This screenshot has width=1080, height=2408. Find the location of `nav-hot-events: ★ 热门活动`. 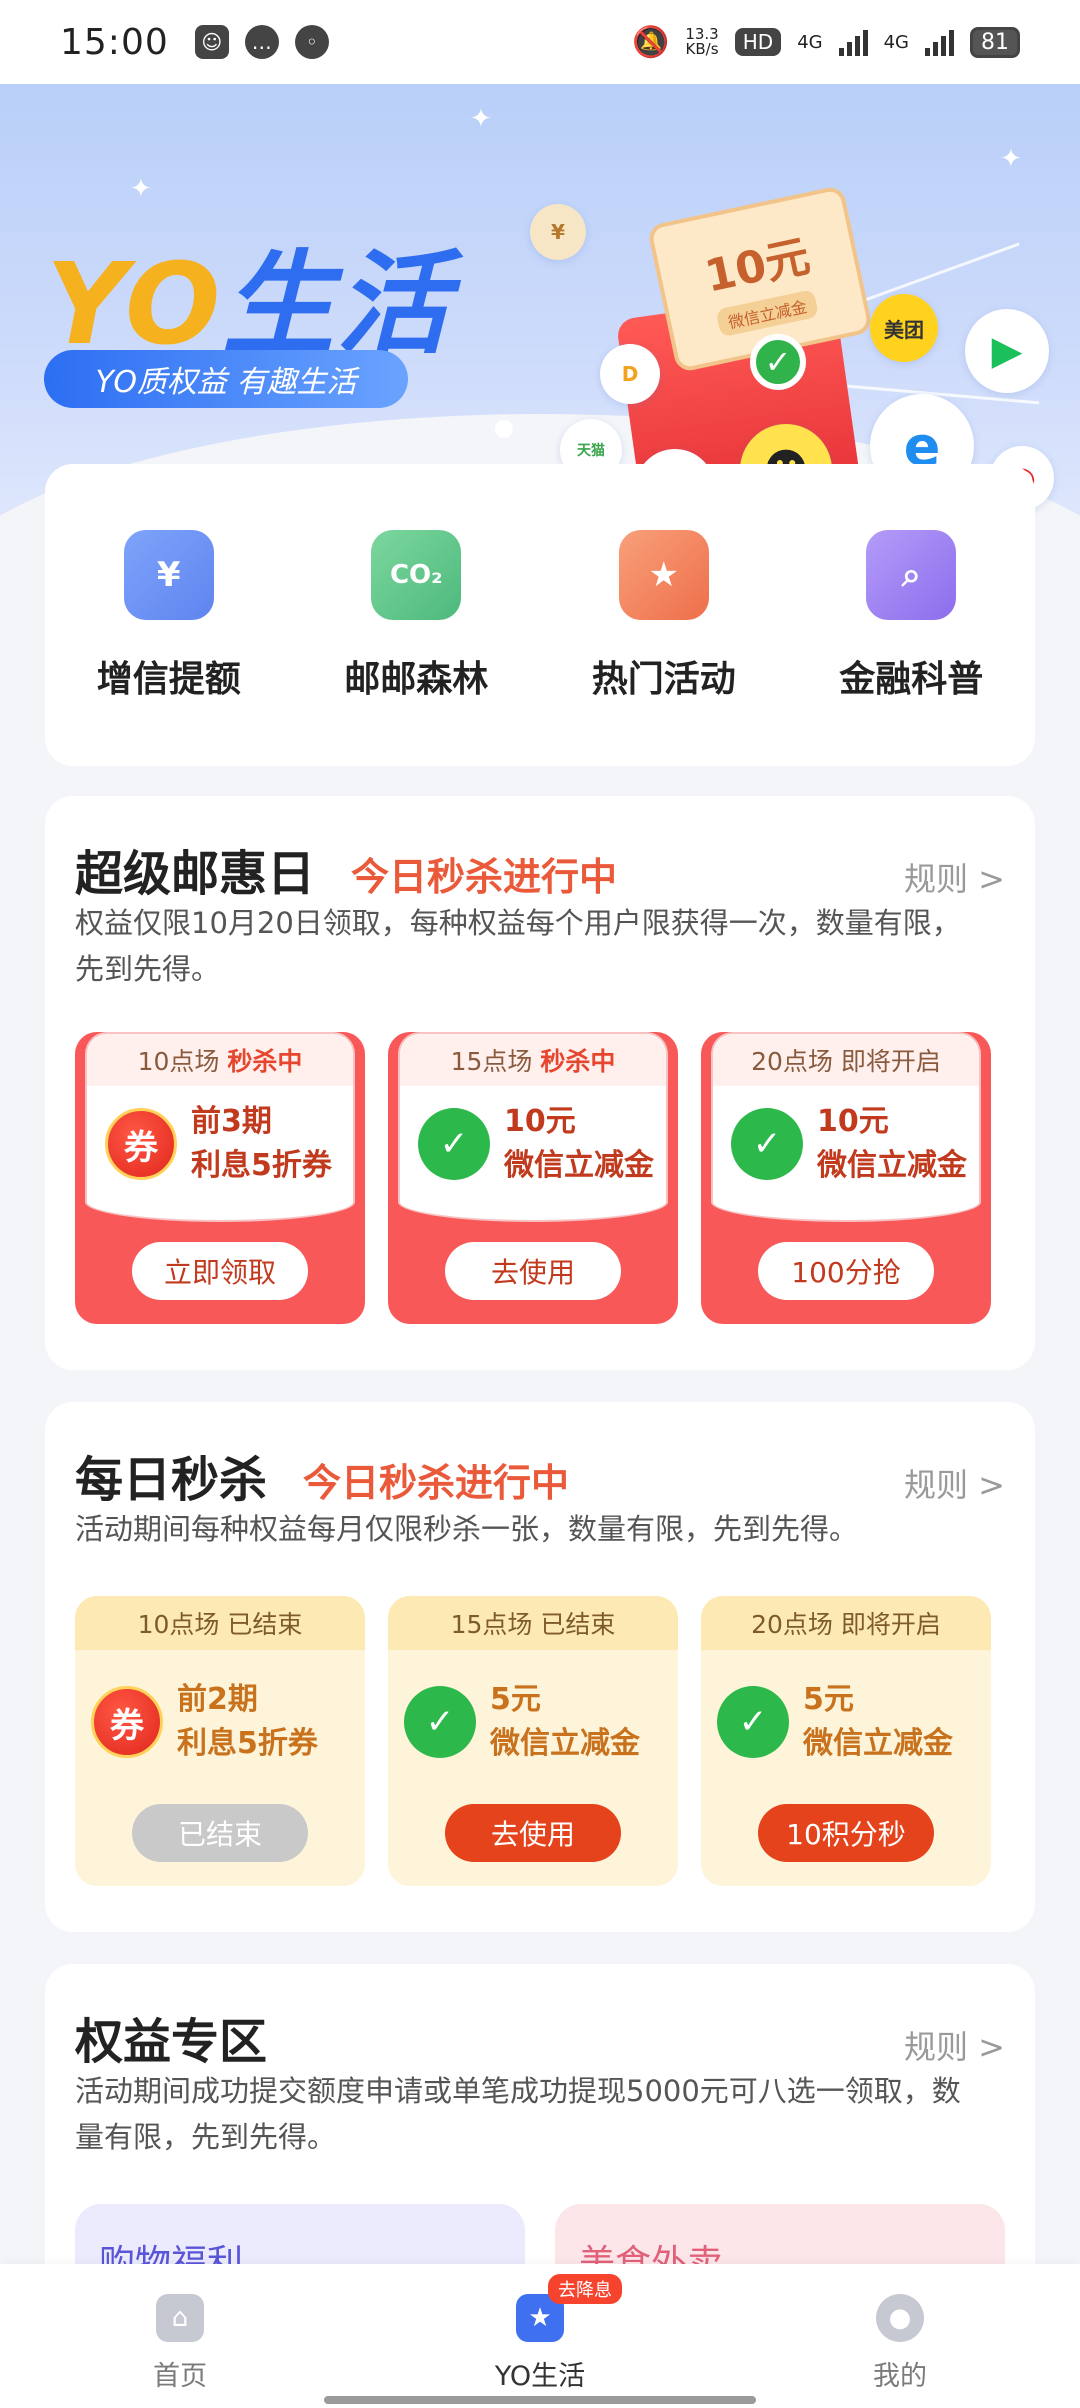

nav-hot-events: ★ 热门活动 is located at coordinates (664, 648).